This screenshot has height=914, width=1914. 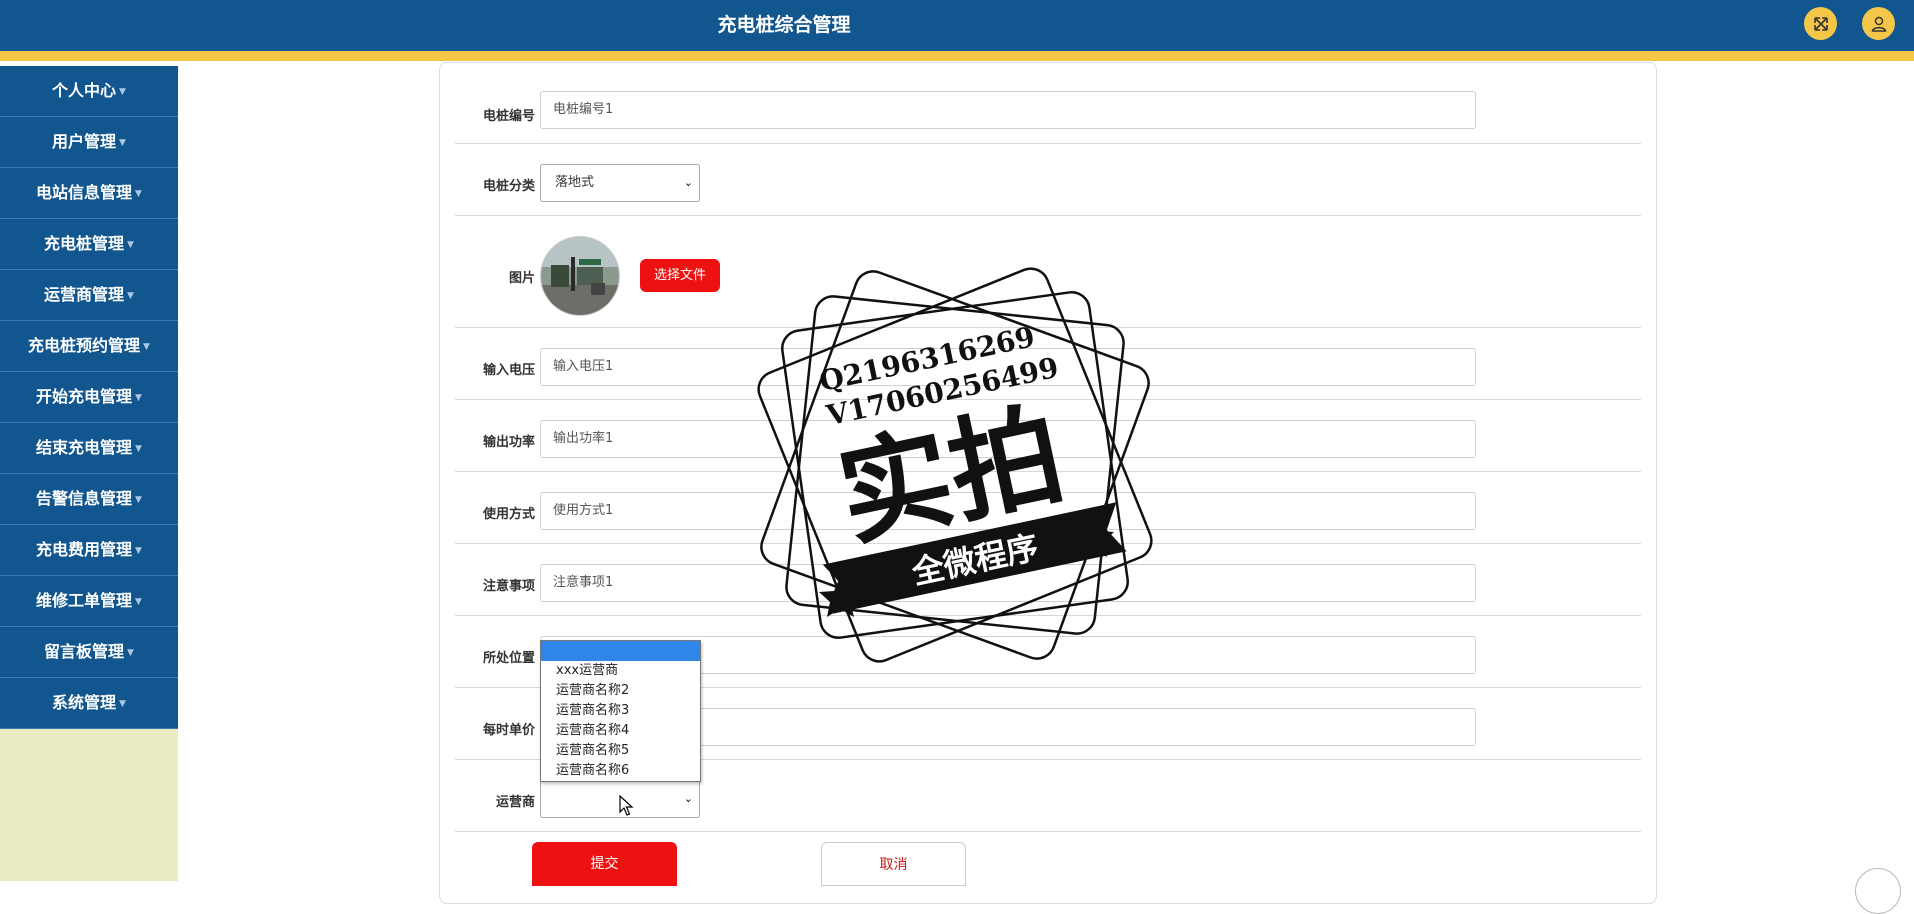 What do you see at coordinates (508, 370) in the screenshot?
I see `field-label: 输入电压` at bounding box center [508, 370].